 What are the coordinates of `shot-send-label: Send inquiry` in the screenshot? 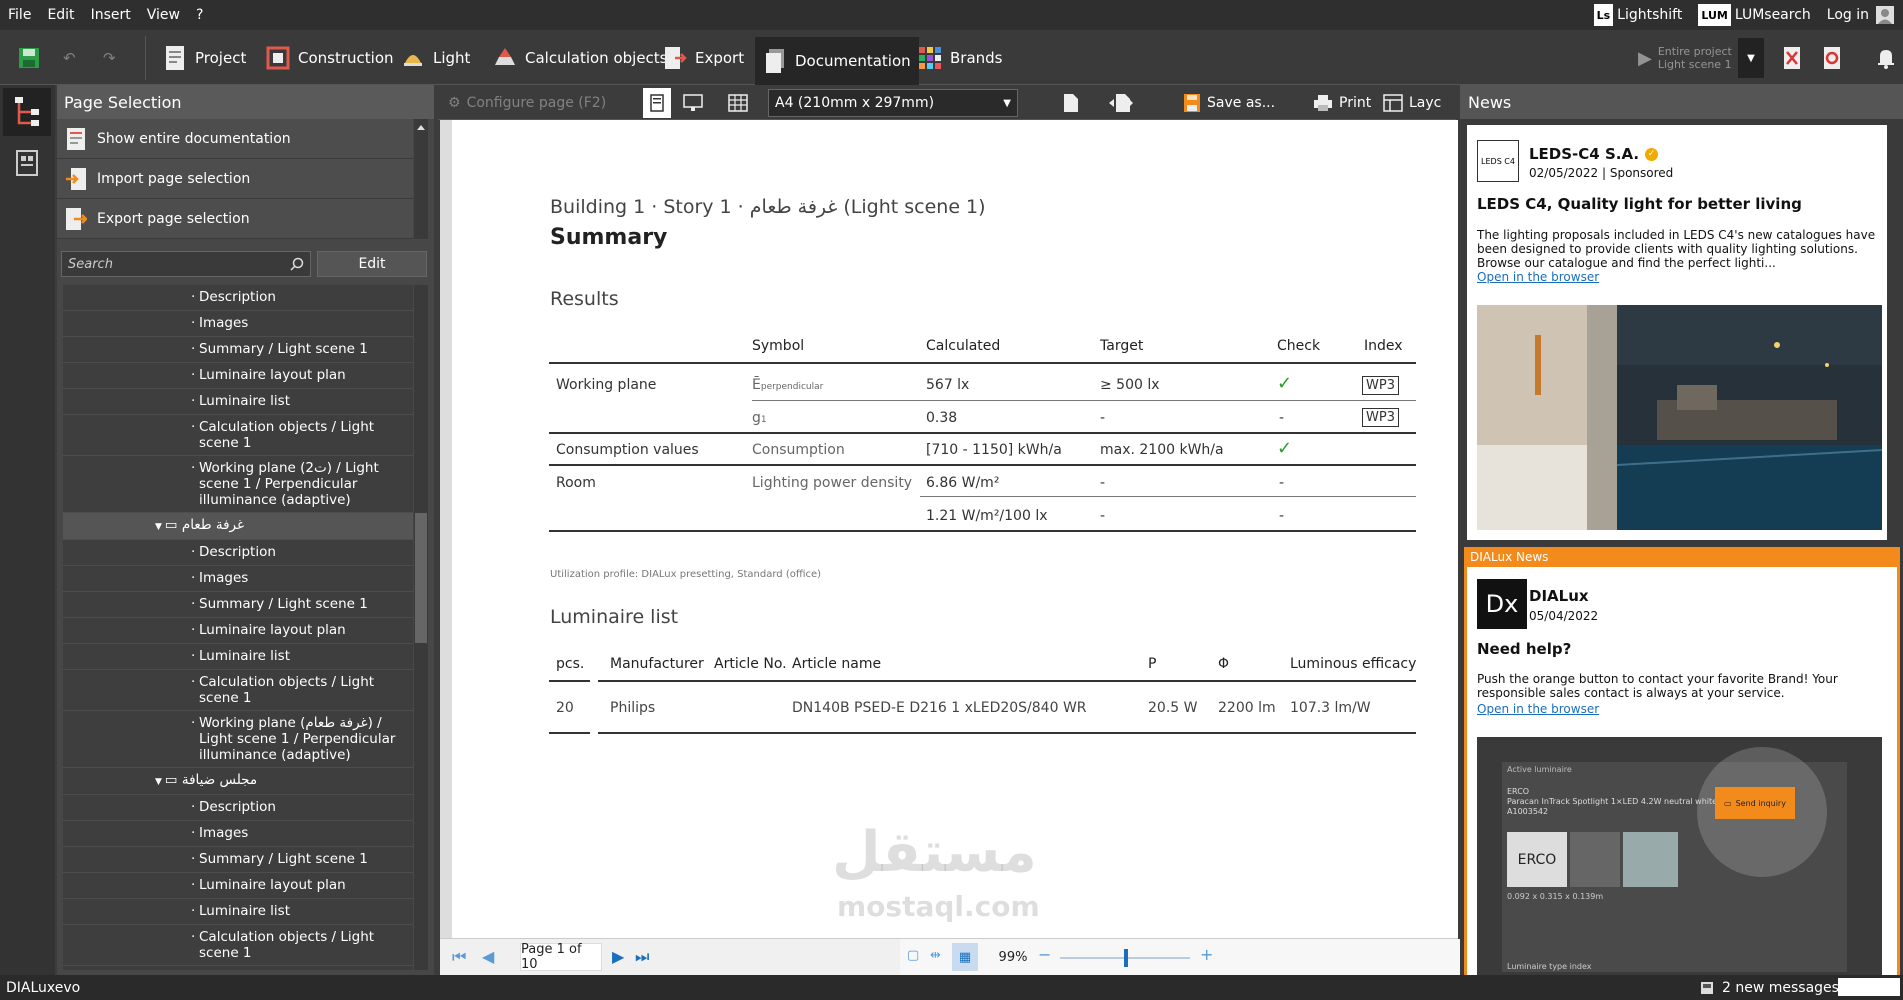 It's located at (1760, 803).